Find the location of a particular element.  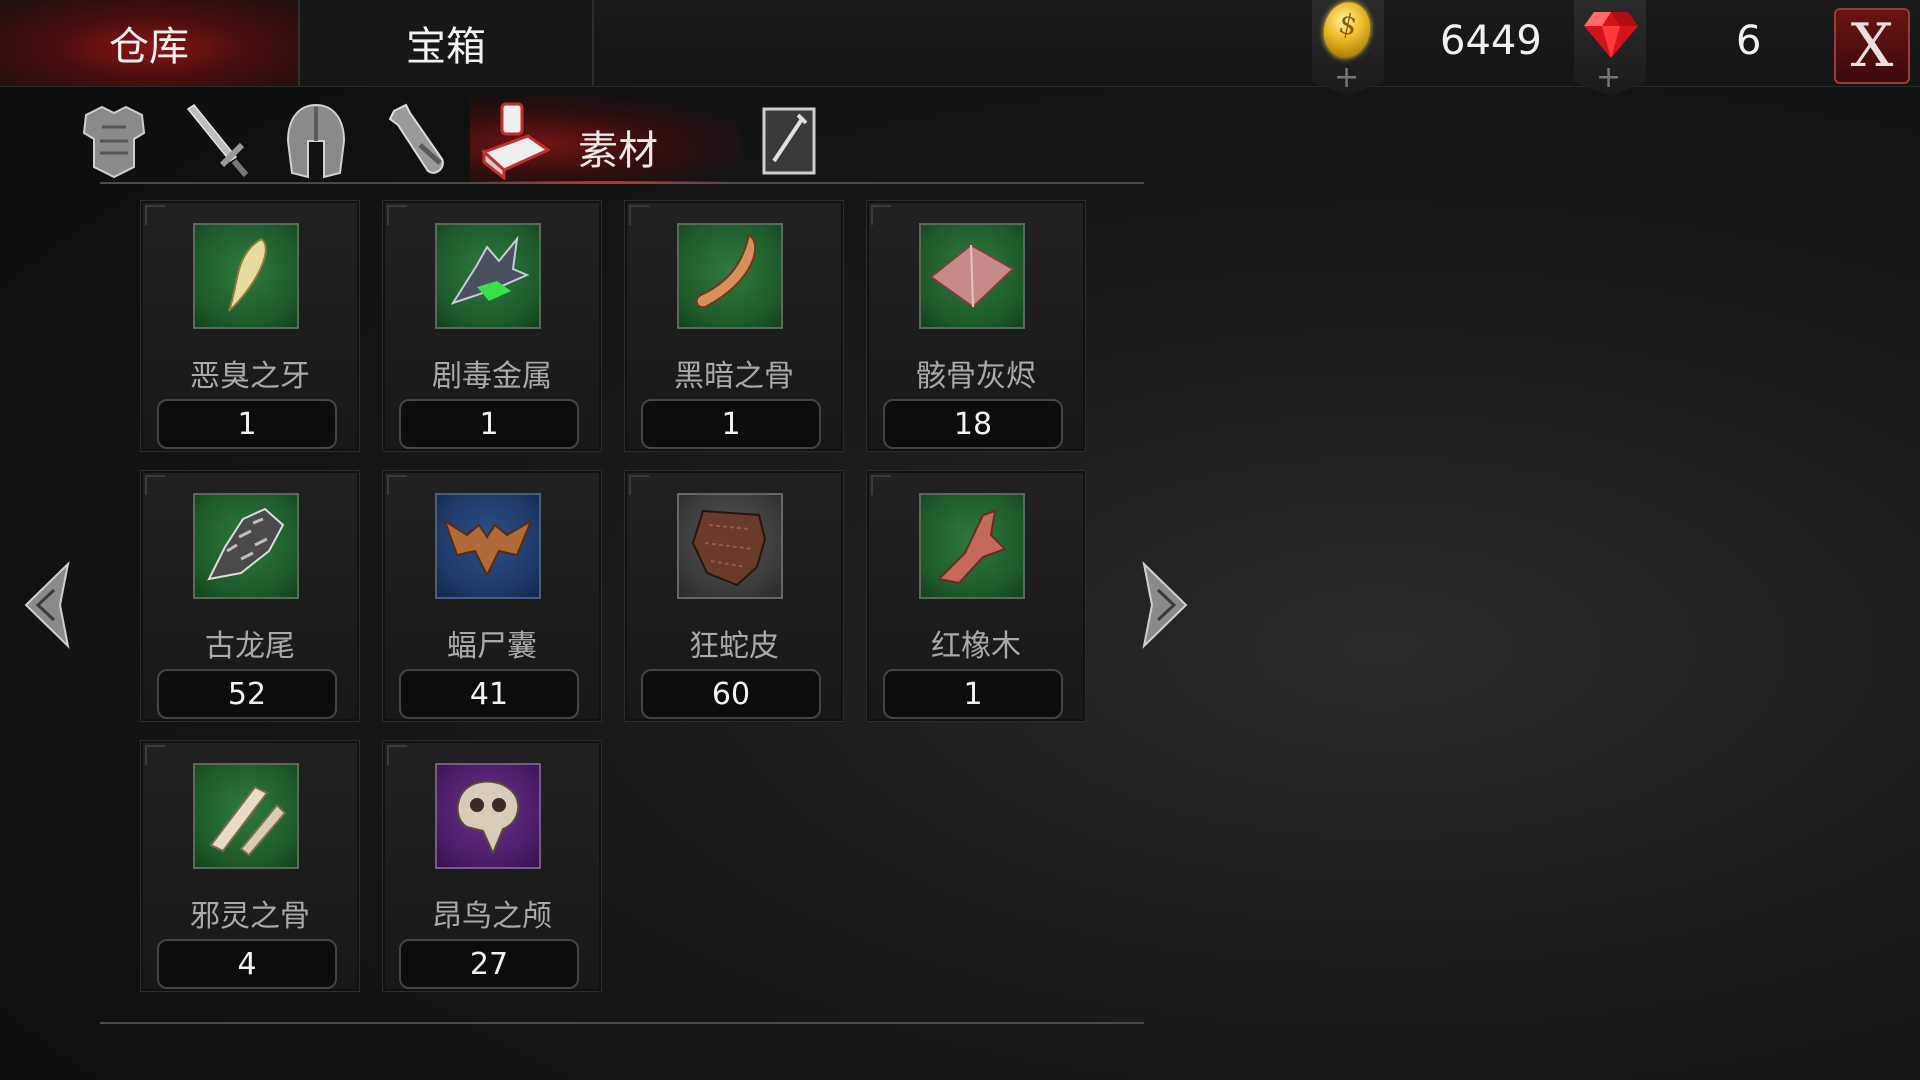

category-helmet is located at coordinates (316, 140).